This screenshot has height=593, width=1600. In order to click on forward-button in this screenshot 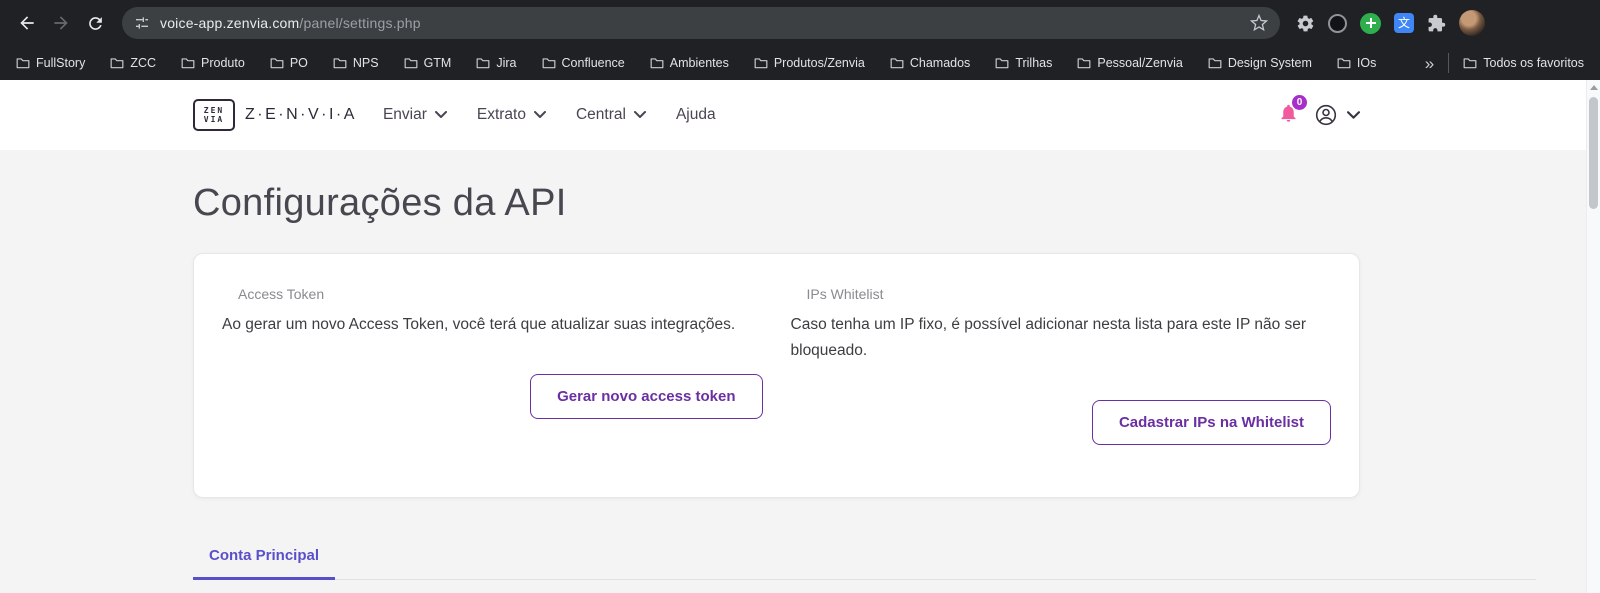, I will do `click(61, 23)`.